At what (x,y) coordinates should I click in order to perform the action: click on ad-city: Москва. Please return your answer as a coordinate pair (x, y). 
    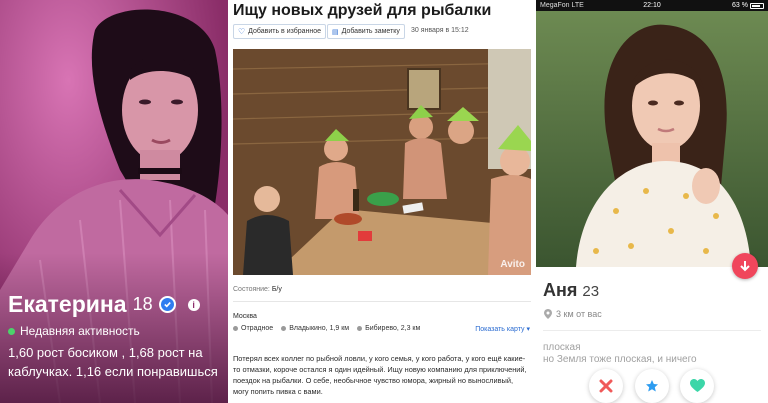
    Looking at the image, I should click on (245, 316).